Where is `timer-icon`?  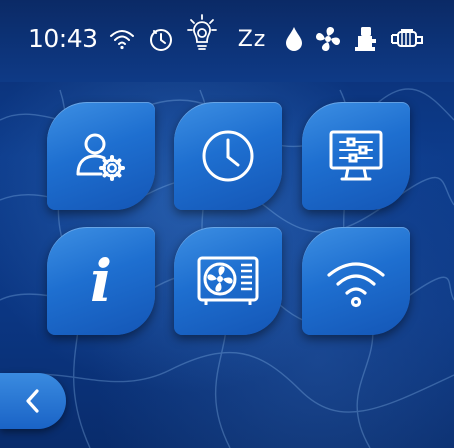
timer-icon is located at coordinates (161, 39).